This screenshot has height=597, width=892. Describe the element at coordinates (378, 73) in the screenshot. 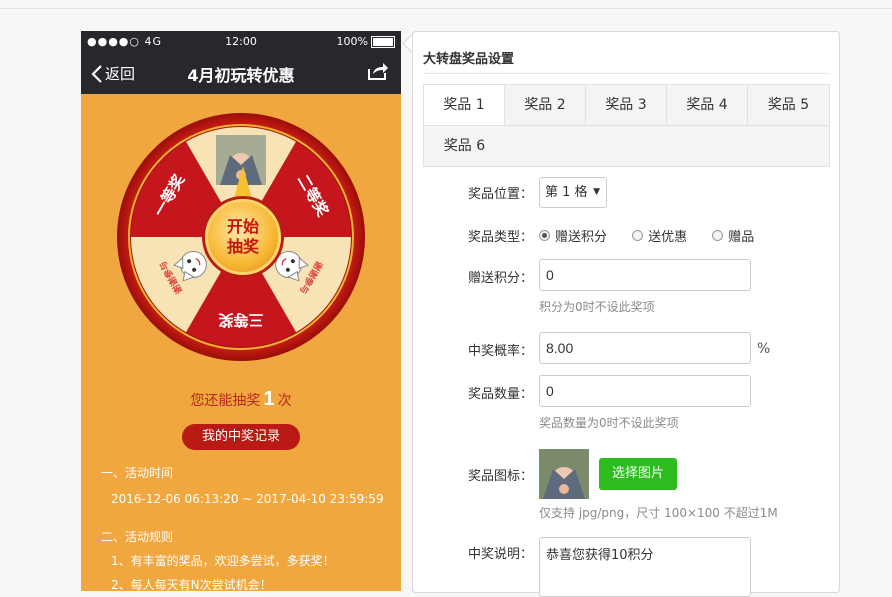

I see `share-icon` at that location.